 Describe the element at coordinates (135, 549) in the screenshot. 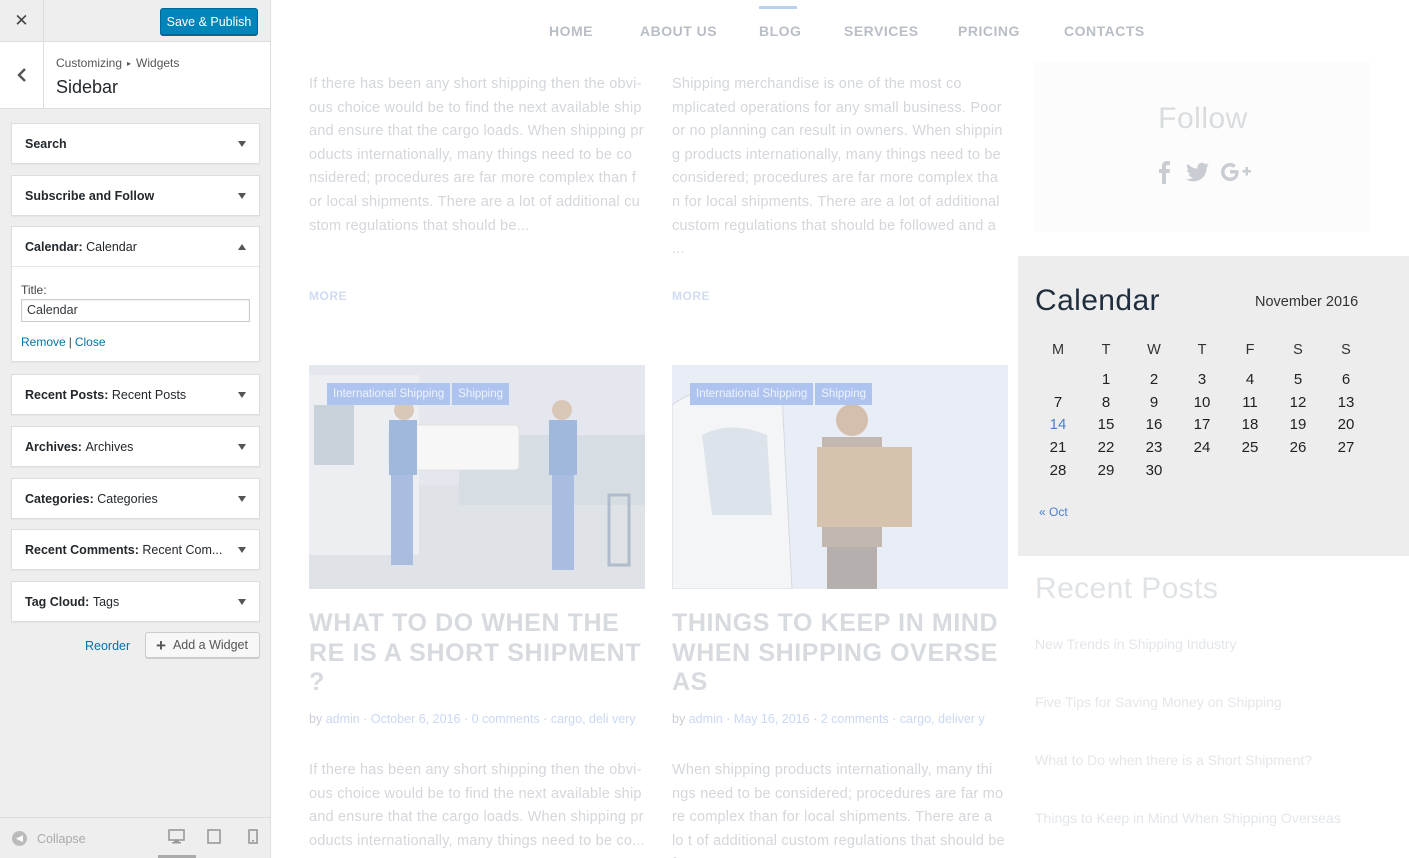

I see `widget-recent-comments: Recent Comments` at that location.